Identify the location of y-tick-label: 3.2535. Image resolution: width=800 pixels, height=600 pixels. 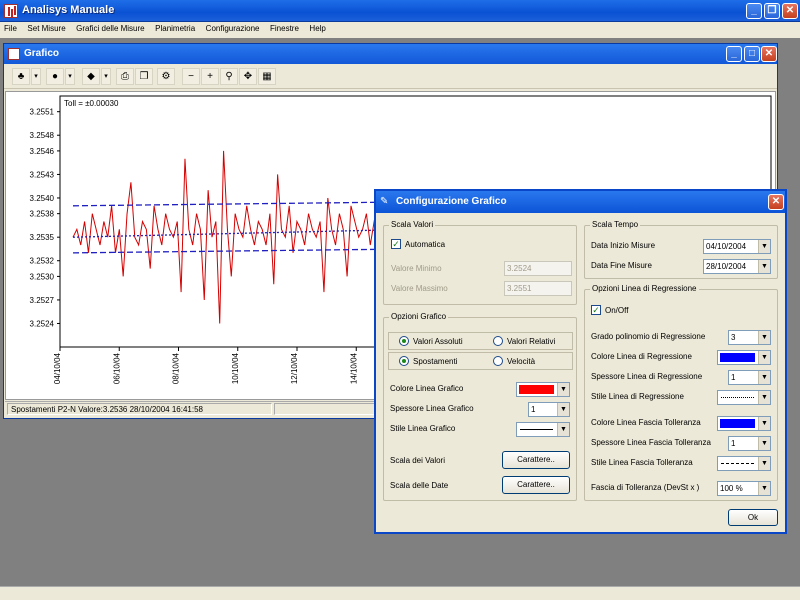
(42, 237).